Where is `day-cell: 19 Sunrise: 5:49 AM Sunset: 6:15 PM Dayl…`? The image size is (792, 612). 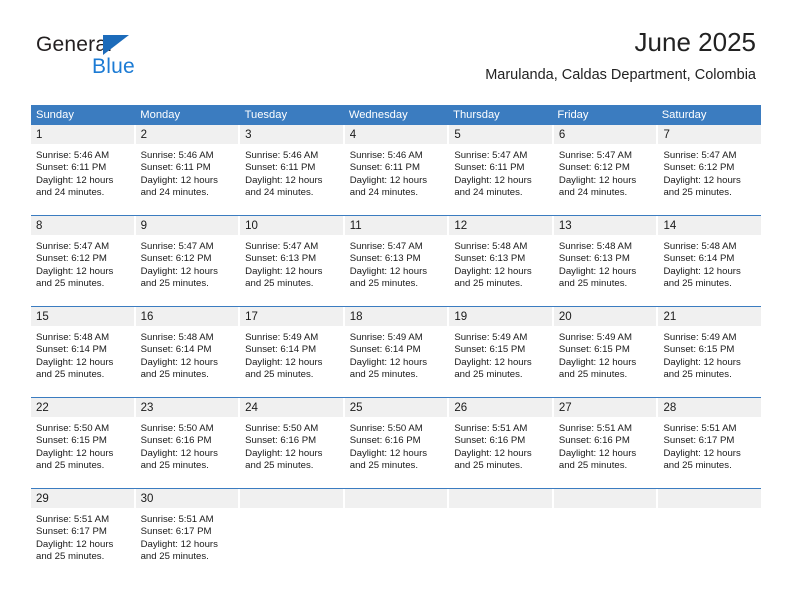 day-cell: 19 Sunrise: 5:49 AM Sunset: 6:15 PM Dayl… is located at coordinates (501, 348).